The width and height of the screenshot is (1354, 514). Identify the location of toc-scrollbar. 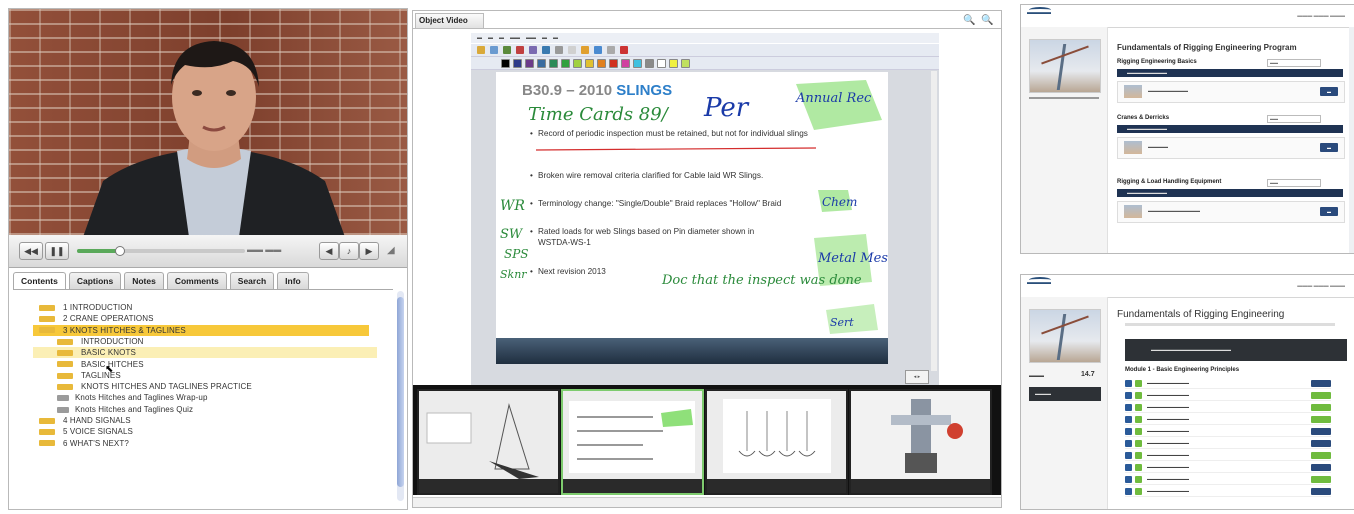
(400, 396).